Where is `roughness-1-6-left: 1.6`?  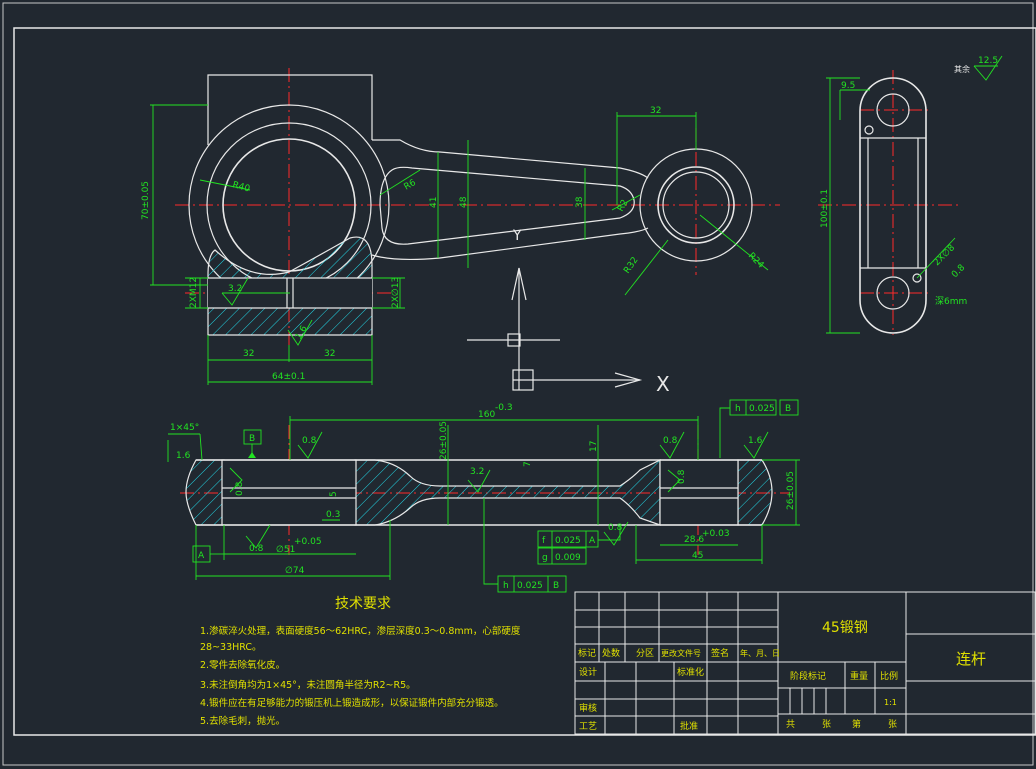 roughness-1-6-left: 1.6 is located at coordinates (183, 456).